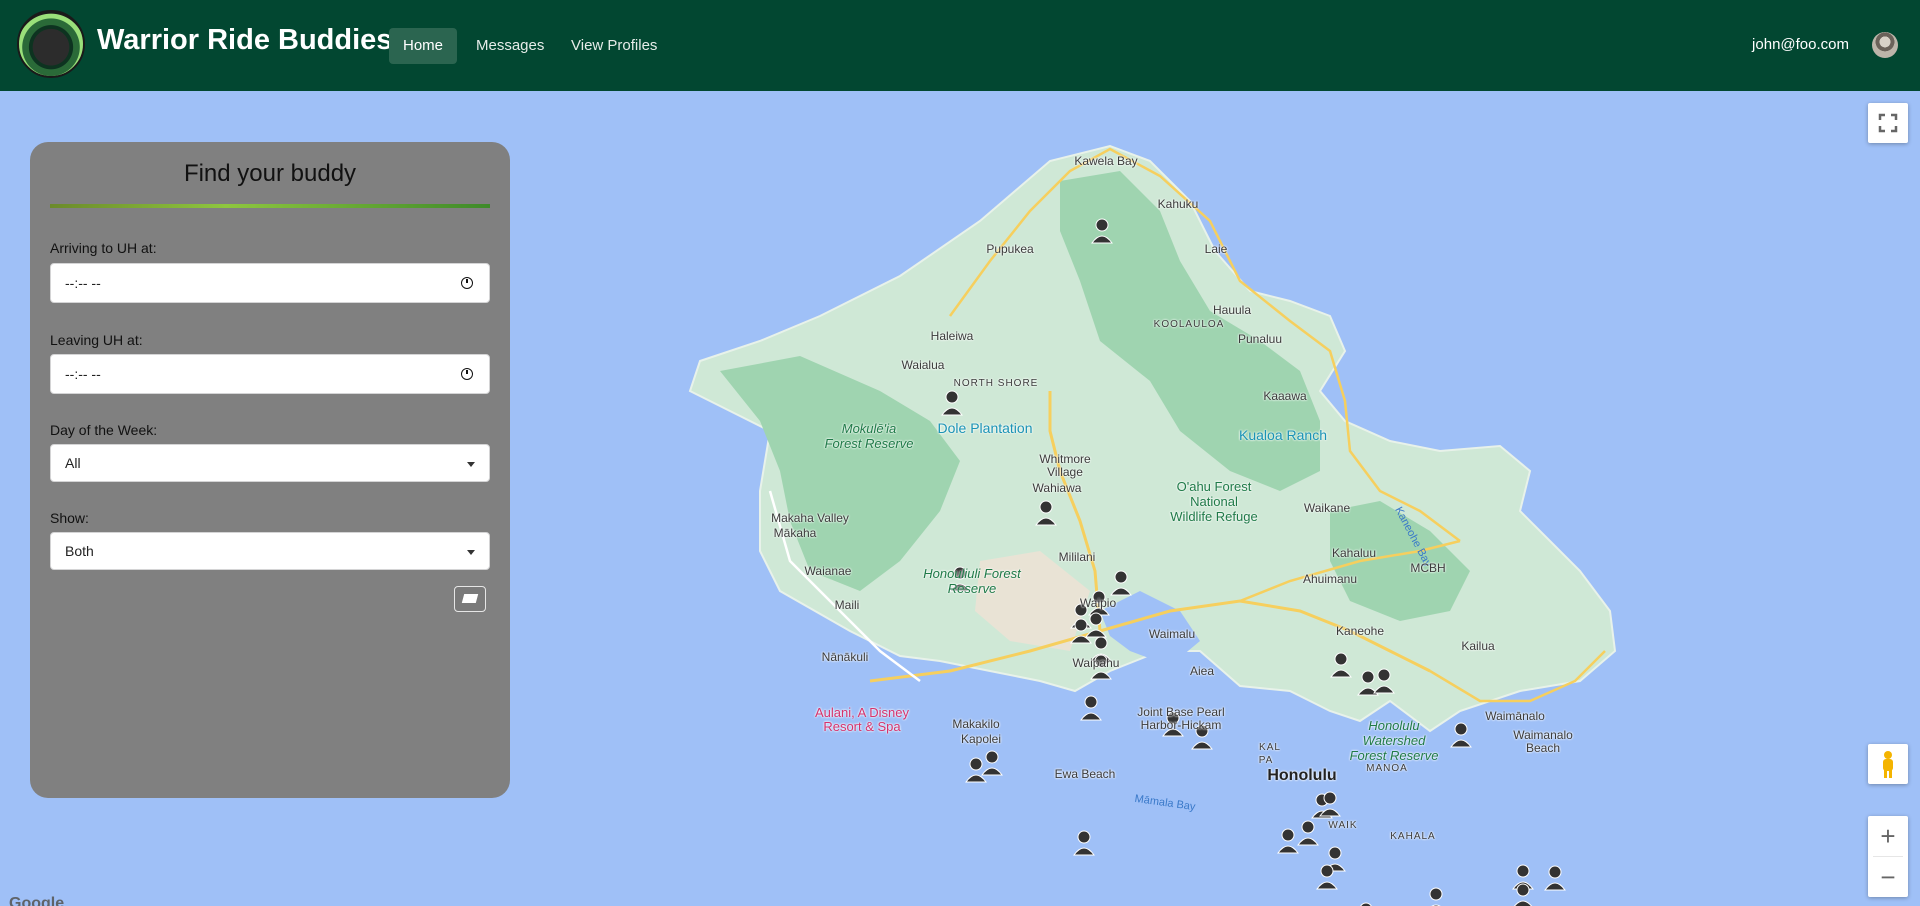 Image resolution: width=1920 pixels, height=906 pixels. Describe the element at coordinates (1283, 435) in the screenshot. I see `kualoa-ranch-label: Kualoa Ranch` at that location.